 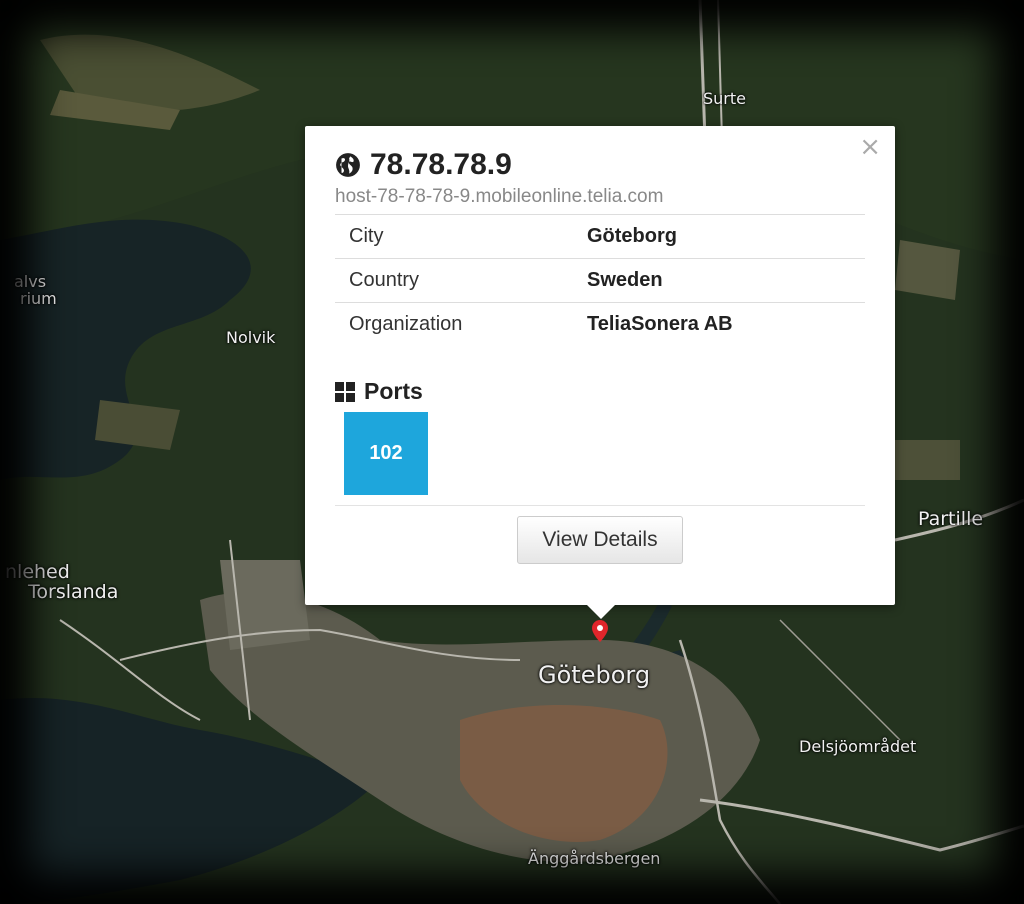 What do you see at coordinates (37, 572) in the screenshot?
I see `place-label-lehed: nlehed` at bounding box center [37, 572].